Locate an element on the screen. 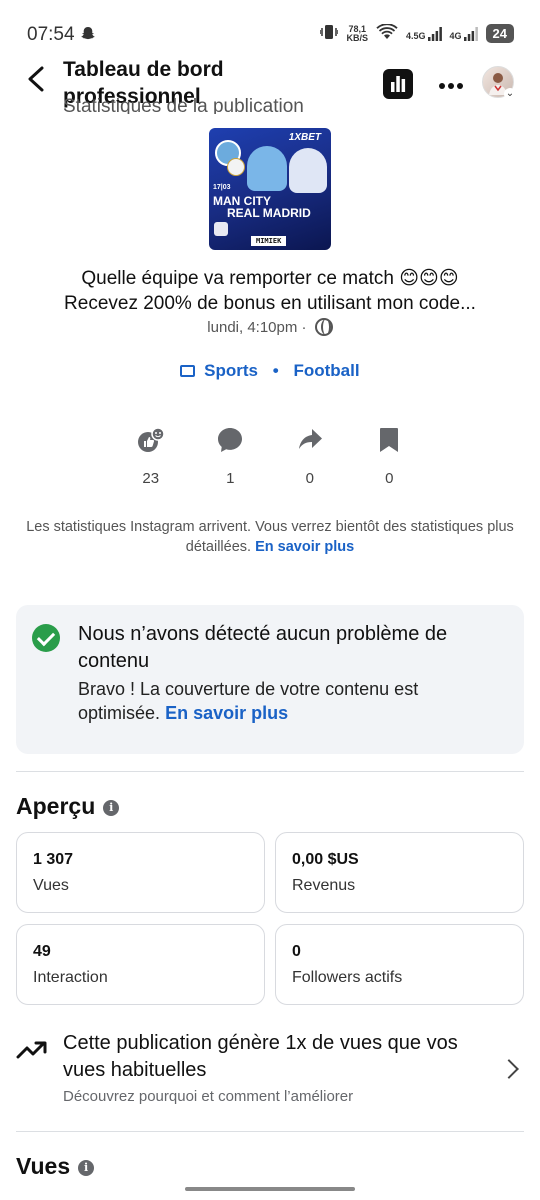  carousel-icon is located at coordinates (221, 229).